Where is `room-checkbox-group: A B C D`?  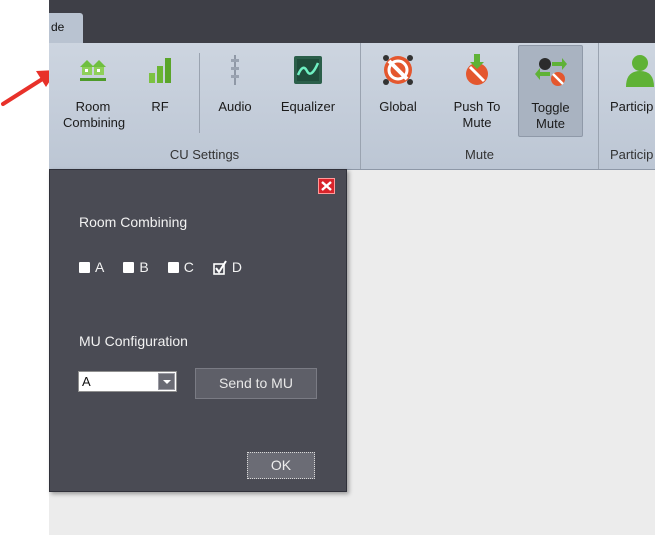 room-checkbox-group: A B C D is located at coordinates (170, 267).